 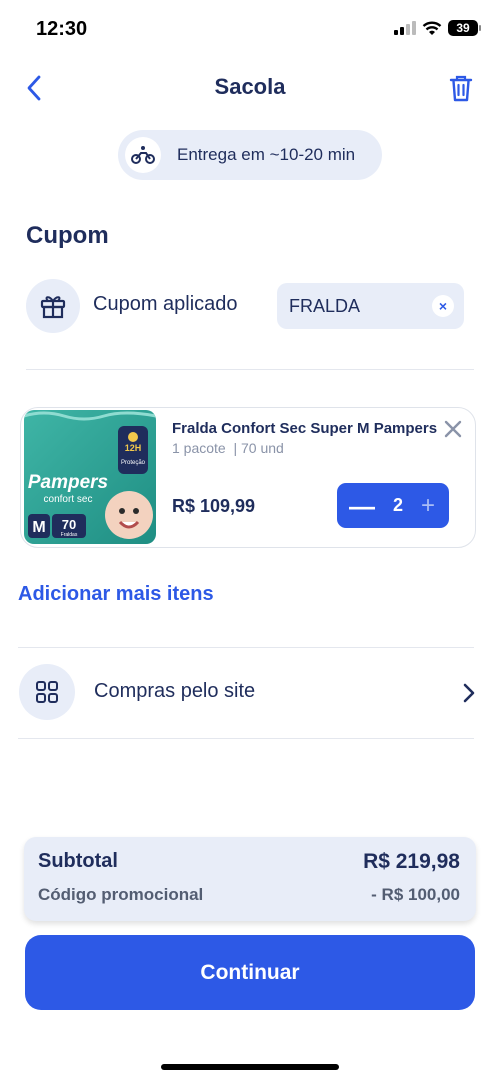 I want to click on product-price: R$ 109,99, so click(x=214, y=506).